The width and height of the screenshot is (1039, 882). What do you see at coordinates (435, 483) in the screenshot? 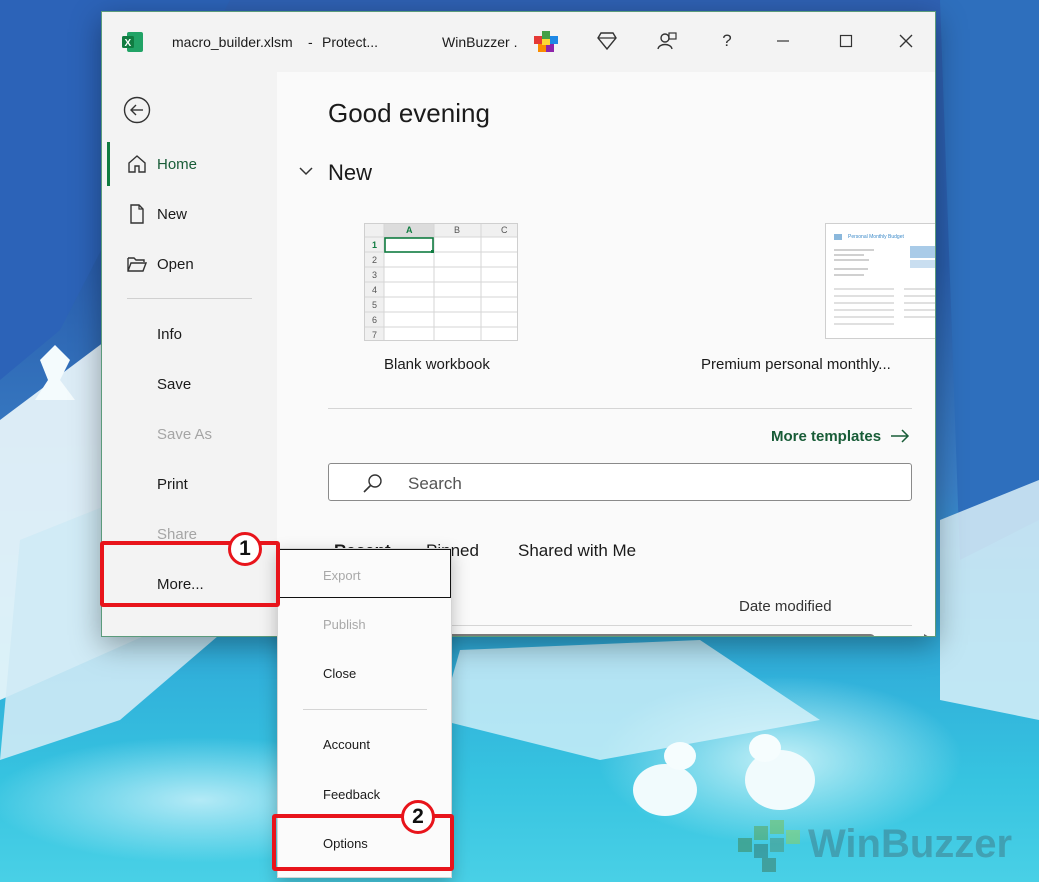
I see `search-placeholder: Search` at bounding box center [435, 483].